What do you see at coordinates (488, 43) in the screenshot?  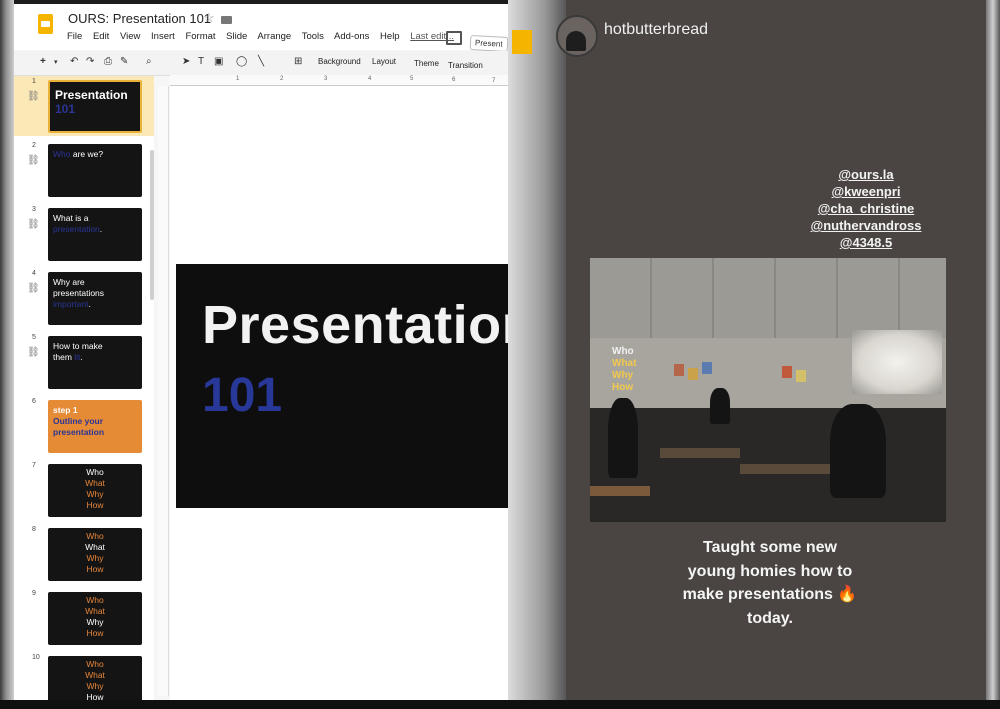 I see `present-button: Present` at bounding box center [488, 43].